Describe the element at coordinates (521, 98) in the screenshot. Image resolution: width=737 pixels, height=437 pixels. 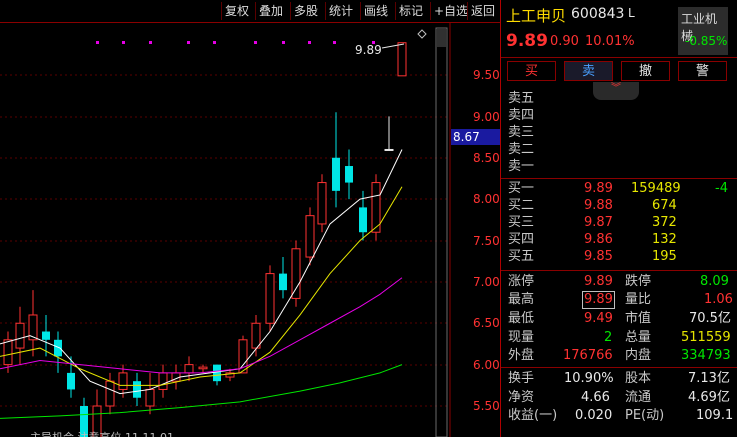
I see `sell-level-label: 卖五` at that location.